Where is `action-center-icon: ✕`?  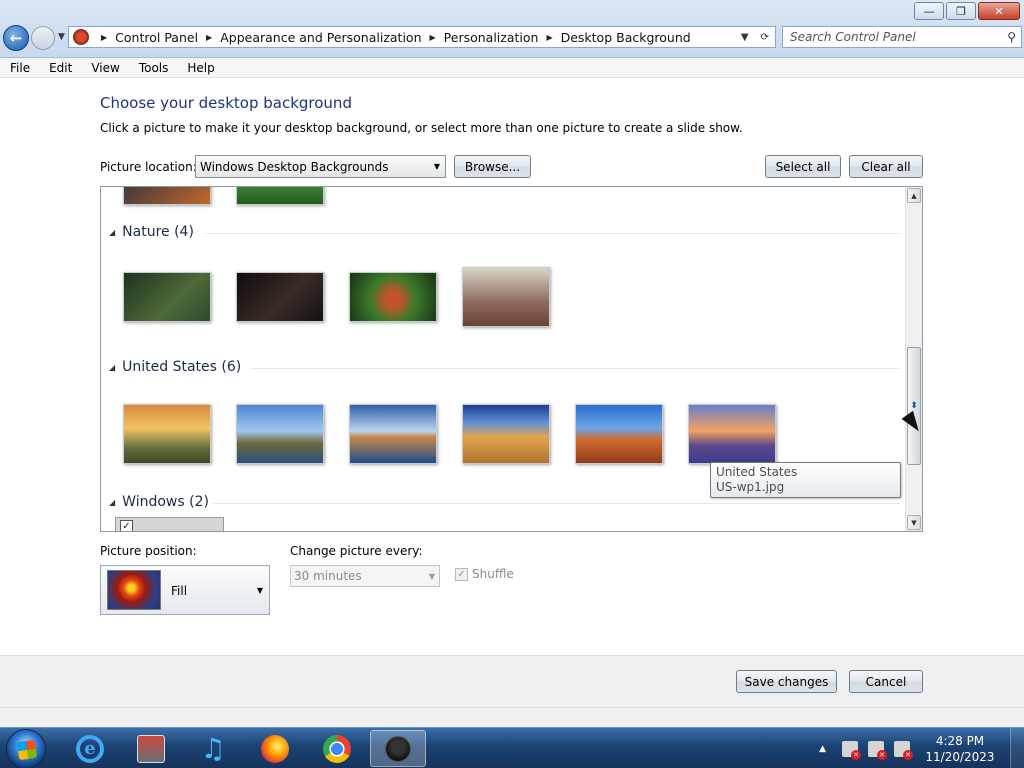 action-center-icon: ✕ is located at coordinates (851, 750).